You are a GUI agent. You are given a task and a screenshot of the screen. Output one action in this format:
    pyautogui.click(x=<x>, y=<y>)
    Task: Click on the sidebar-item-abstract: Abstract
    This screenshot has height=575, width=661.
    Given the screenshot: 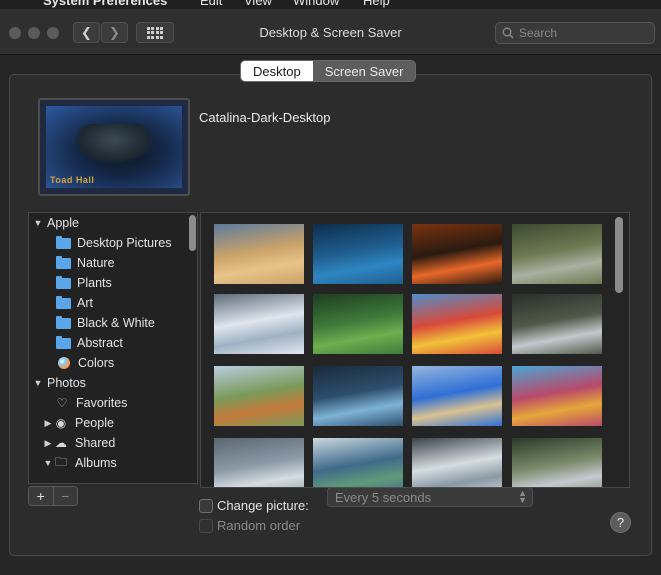 What is the action you would take?
    pyautogui.click(x=126, y=343)
    